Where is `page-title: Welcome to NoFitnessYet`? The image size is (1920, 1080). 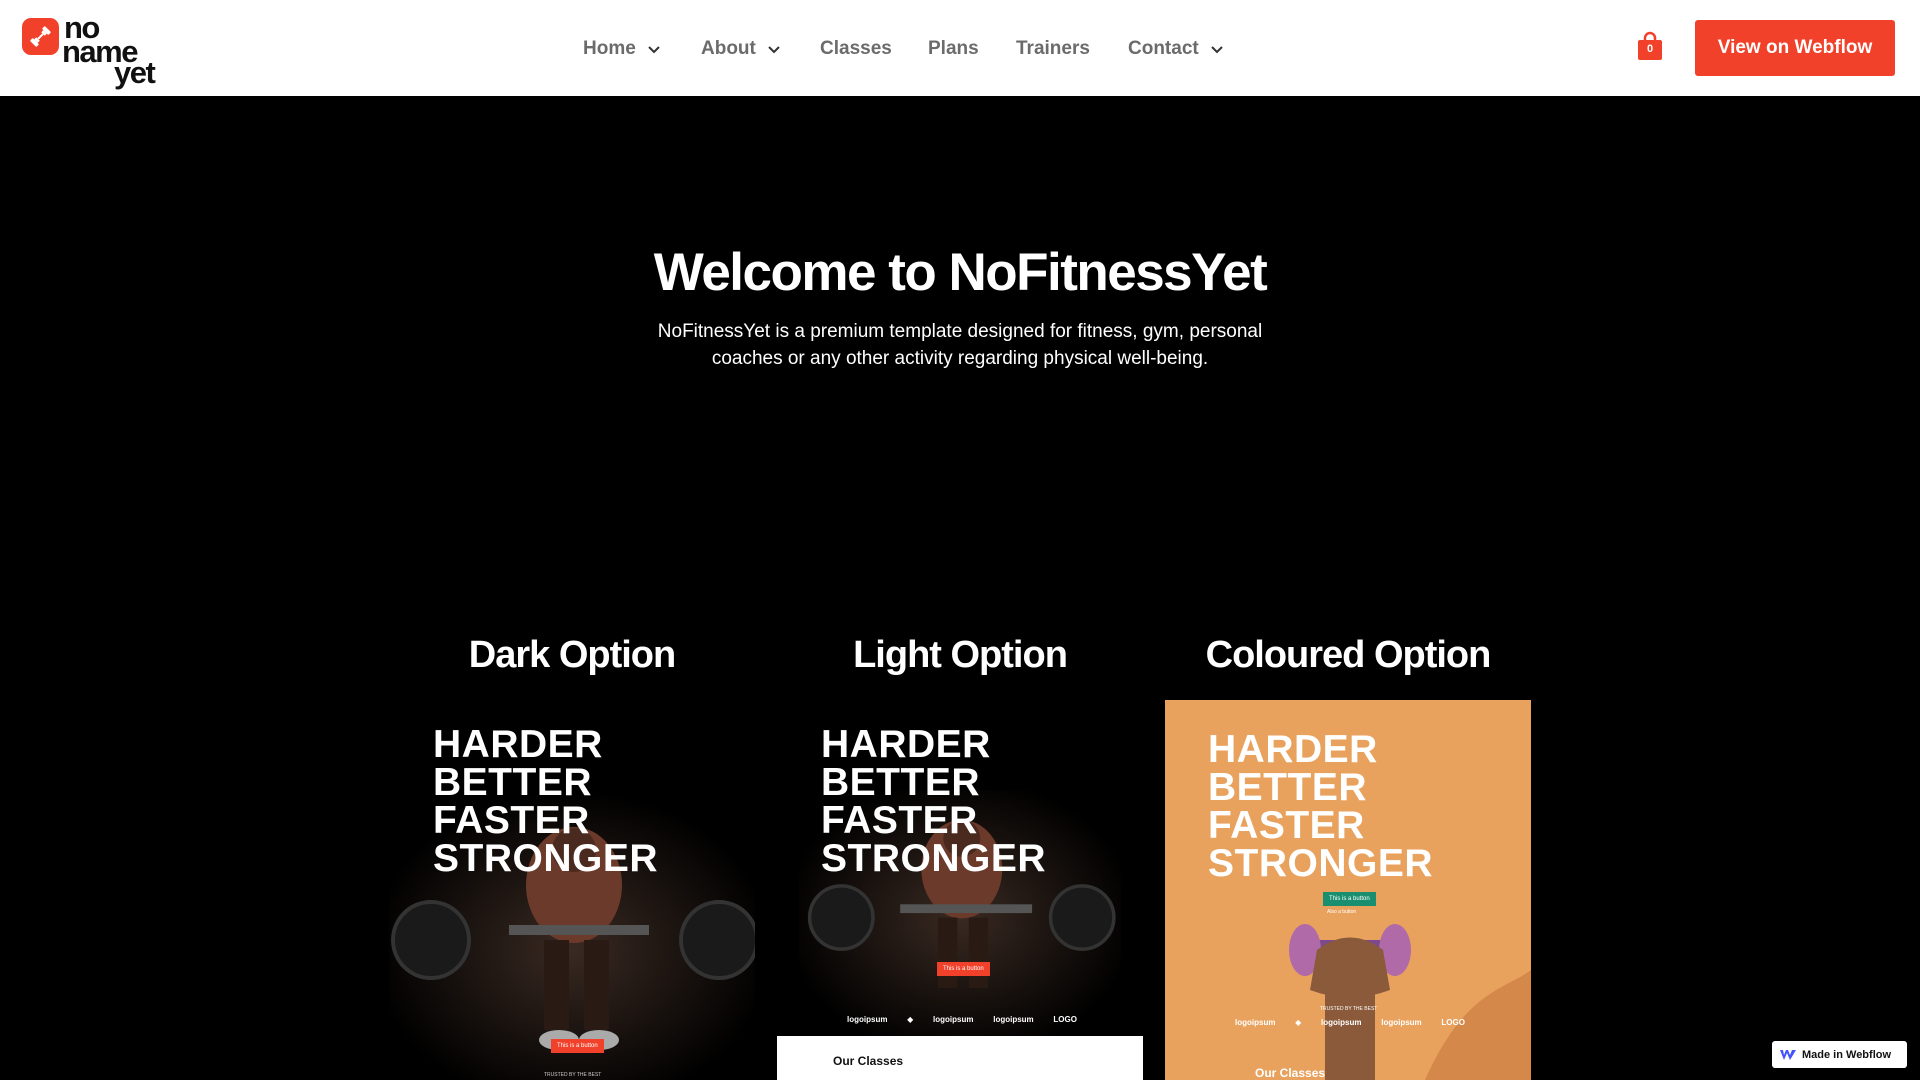
page-title: Welcome to NoFitnessYet is located at coordinates (960, 272).